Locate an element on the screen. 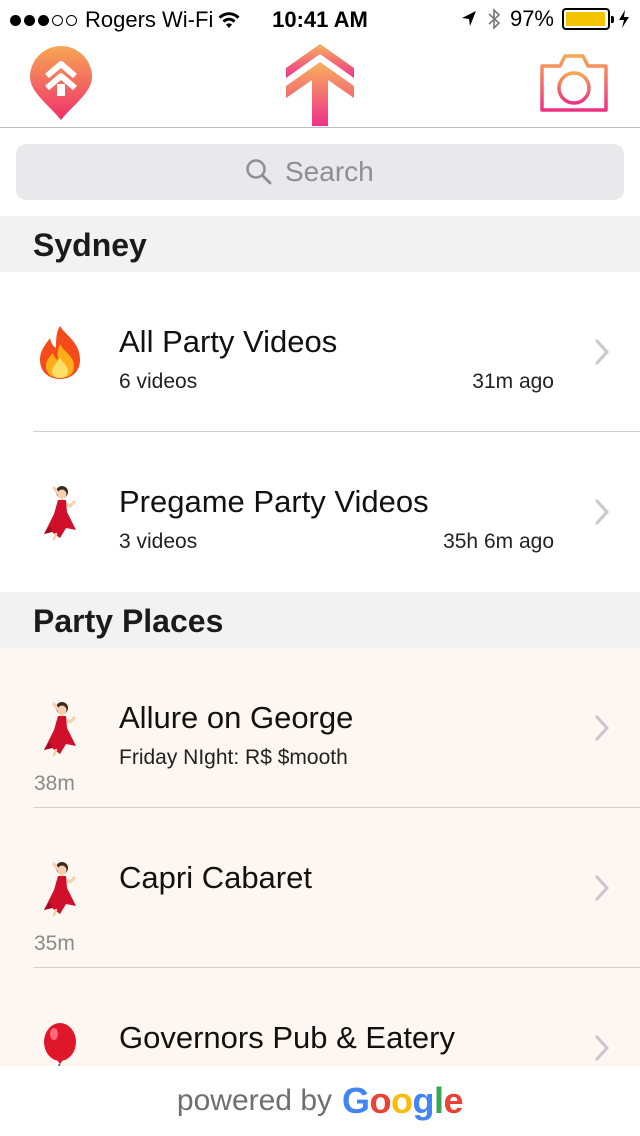 The width and height of the screenshot is (640, 1136). row-distance: 35m is located at coordinates (54, 943).